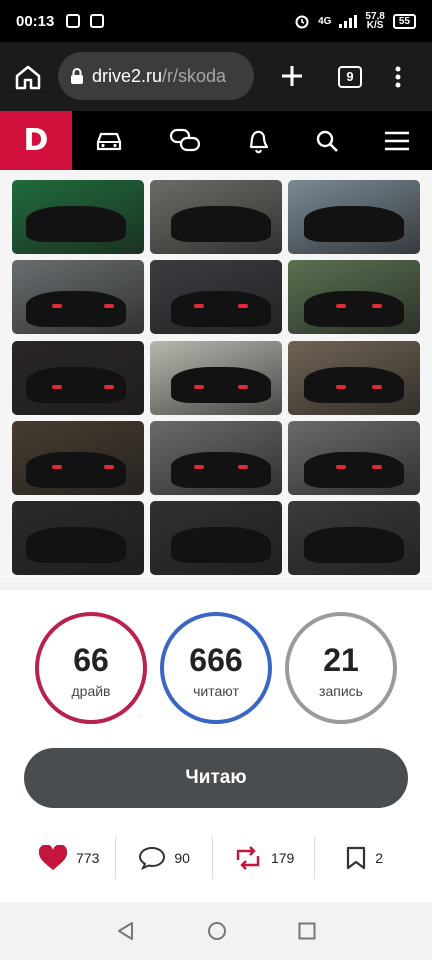  What do you see at coordinates (97, 21) in the screenshot?
I see `sim-notification-icon` at bounding box center [97, 21].